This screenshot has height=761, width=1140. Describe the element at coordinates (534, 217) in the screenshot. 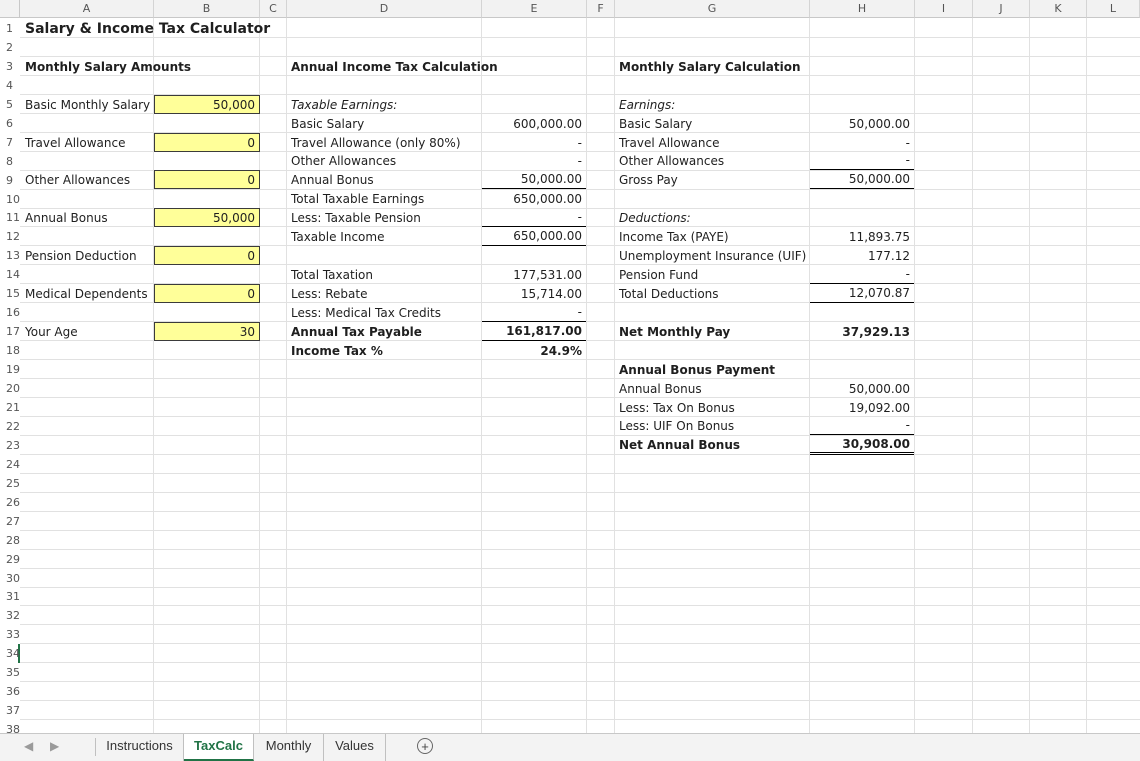

I see `less-taxable-pension-value: -` at that location.